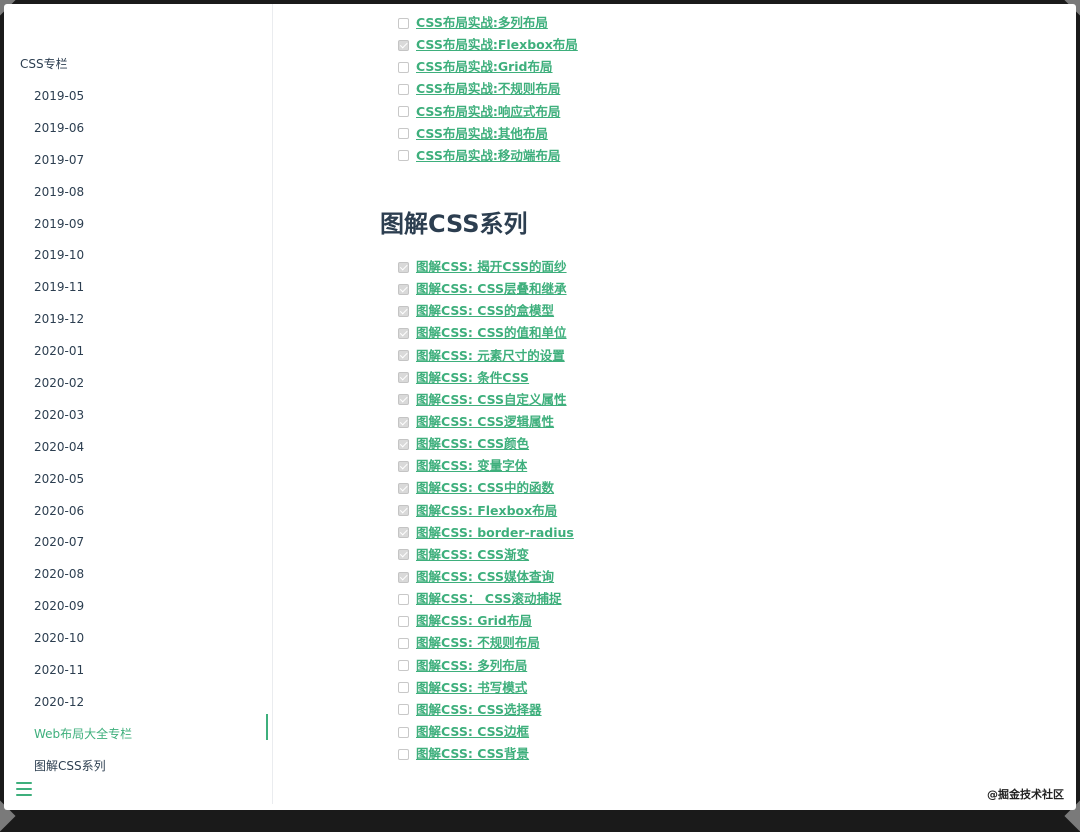 The image size is (1080, 832). What do you see at coordinates (138, 200) in the screenshot?
I see `sidebar-item: 2019-08` at bounding box center [138, 200].